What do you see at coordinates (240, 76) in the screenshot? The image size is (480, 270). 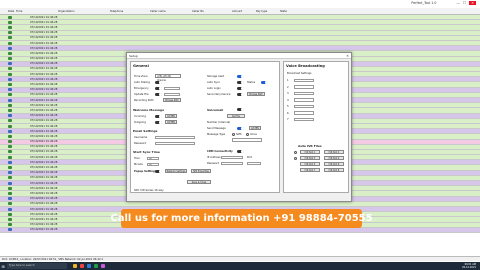 I see `storage-alert-toggle` at bounding box center [240, 76].